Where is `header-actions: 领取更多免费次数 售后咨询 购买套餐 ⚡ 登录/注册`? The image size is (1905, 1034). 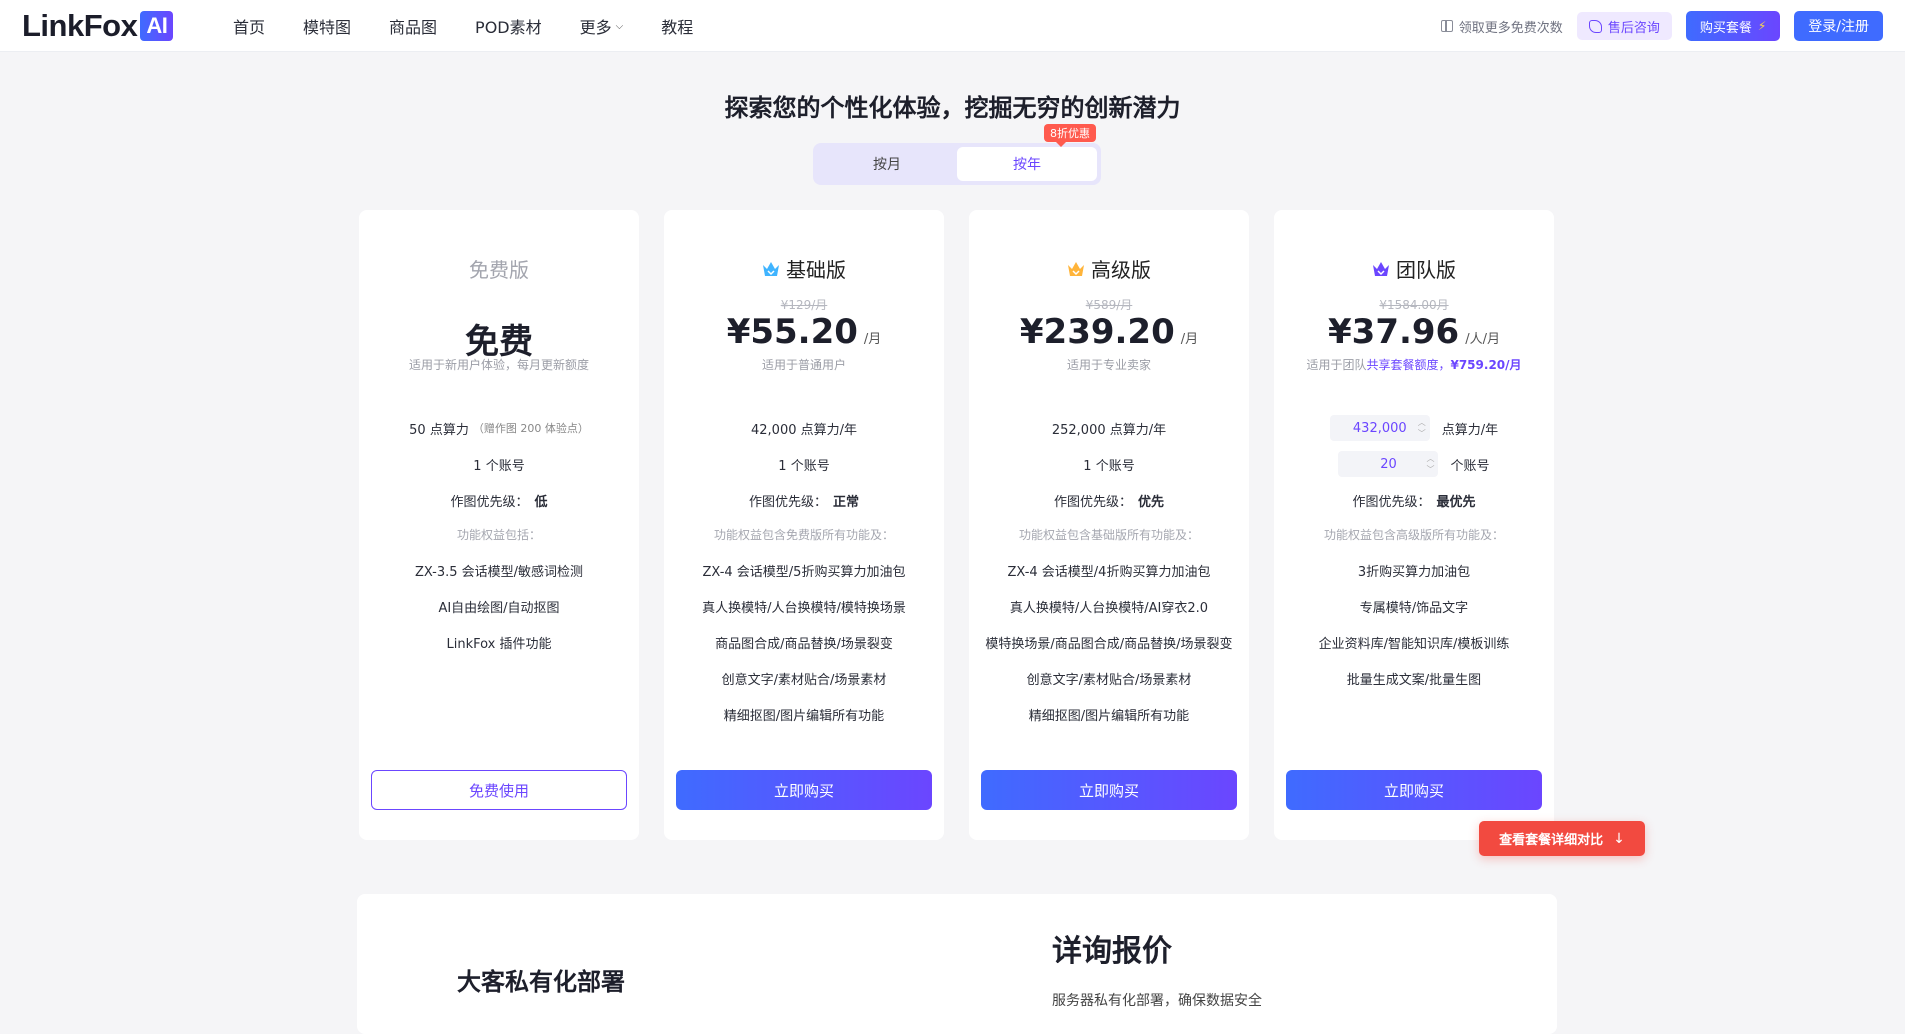
header-actions: 领取更多免费次数 售后咨询 购买套餐 ⚡ 登录/注册 is located at coordinates (1661, 26).